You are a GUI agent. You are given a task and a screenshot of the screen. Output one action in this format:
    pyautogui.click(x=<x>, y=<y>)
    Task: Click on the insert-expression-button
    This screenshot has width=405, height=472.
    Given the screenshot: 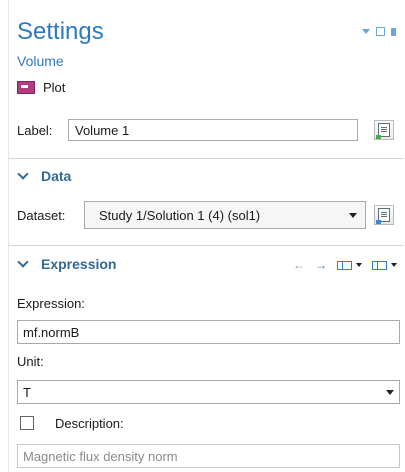 What is the action you would take?
    pyautogui.click(x=384, y=265)
    